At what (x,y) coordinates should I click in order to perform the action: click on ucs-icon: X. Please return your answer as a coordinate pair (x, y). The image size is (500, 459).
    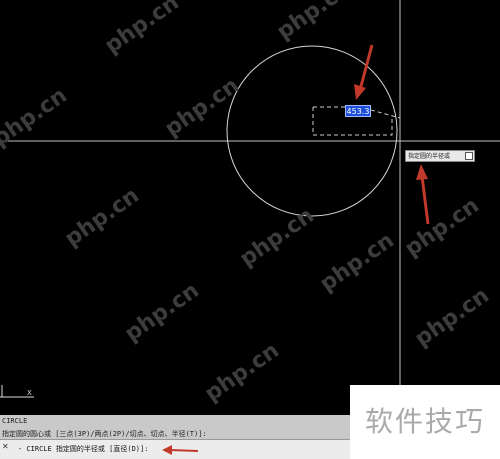
    Looking at the image, I should click on (17, 391).